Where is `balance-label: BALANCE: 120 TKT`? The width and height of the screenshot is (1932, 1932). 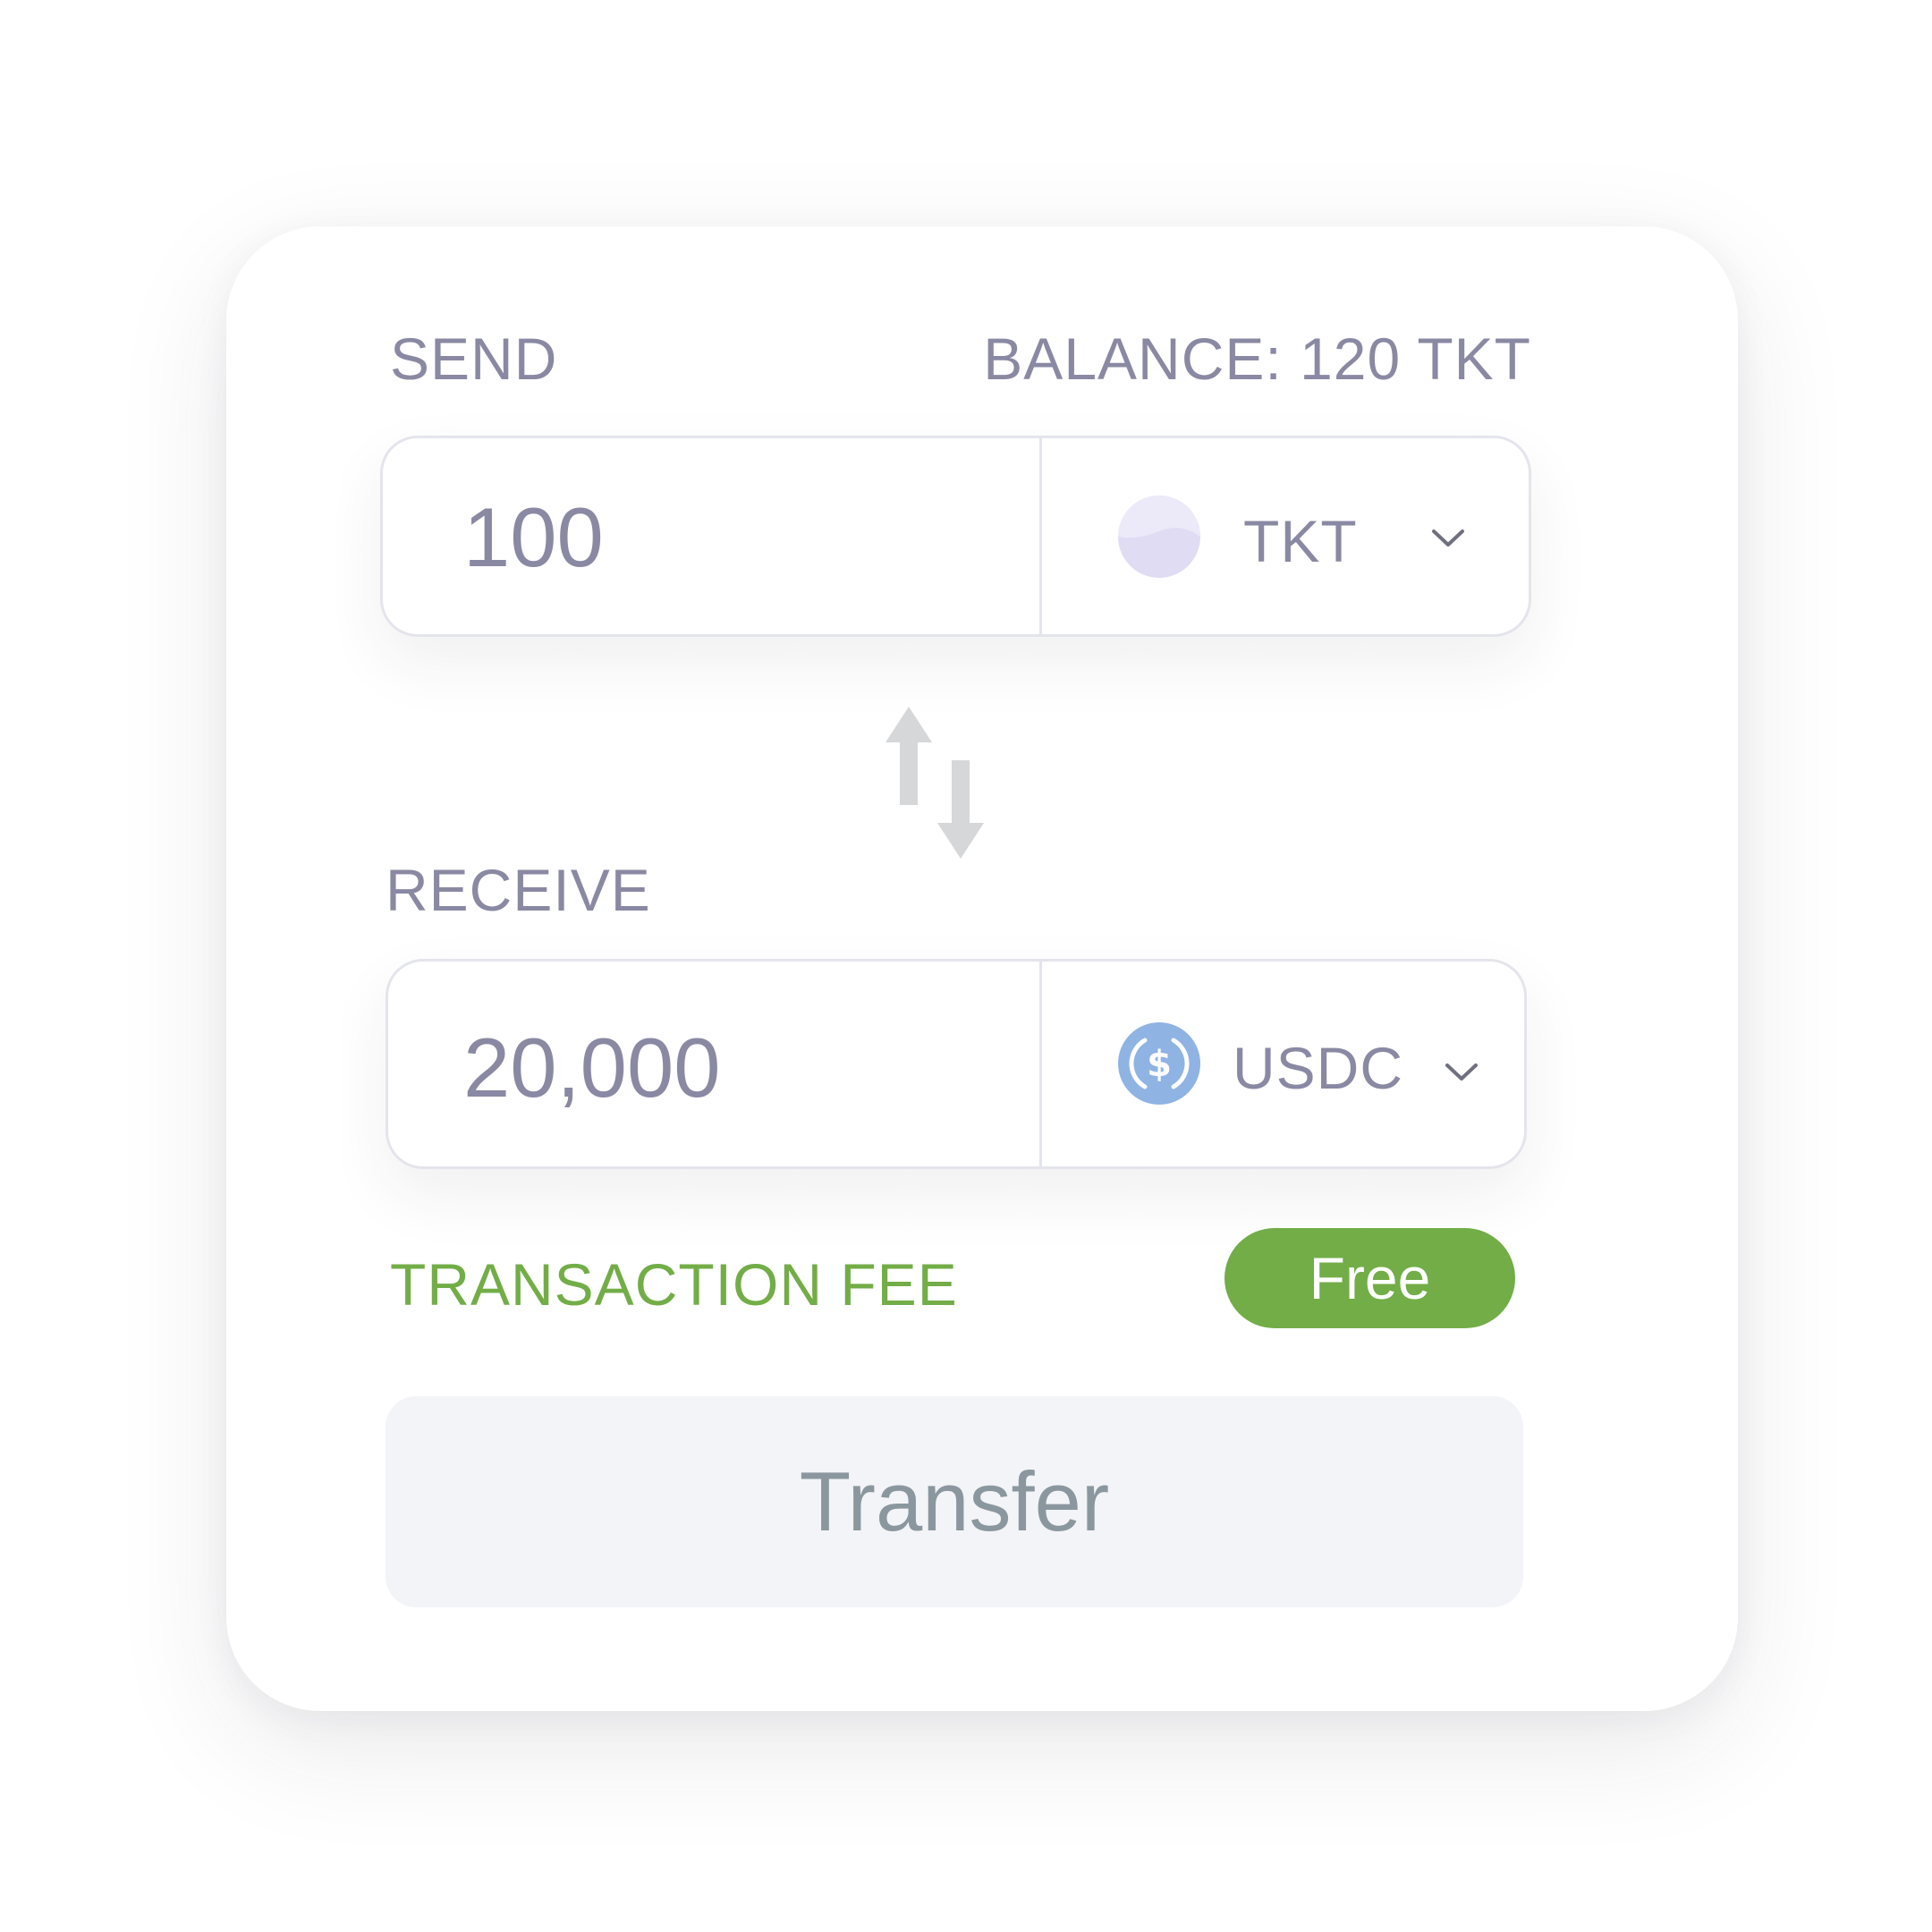
balance-label: BALANCE: 120 TKT is located at coordinates (1257, 359).